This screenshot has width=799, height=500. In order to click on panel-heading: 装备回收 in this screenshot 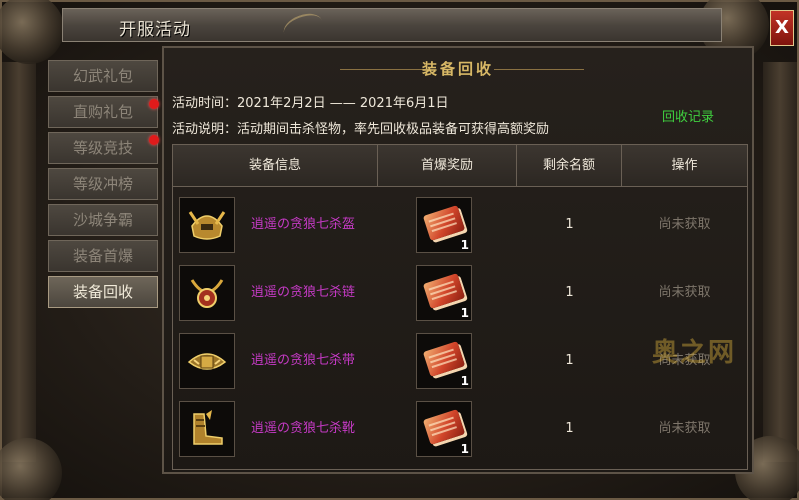, I will do `click(457, 69)`.